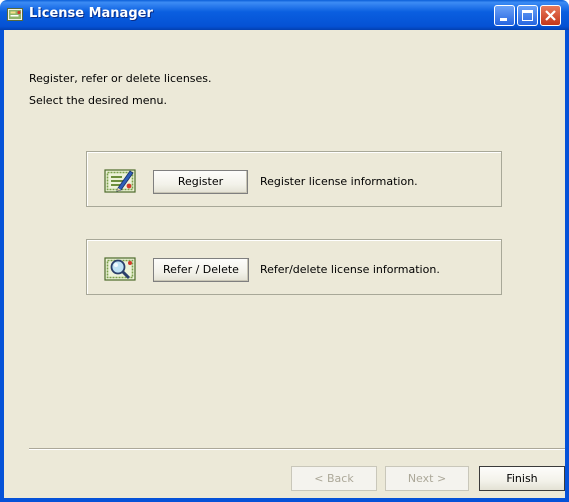 The image size is (569, 502). I want to click on window-frame-bottom, so click(284, 500).